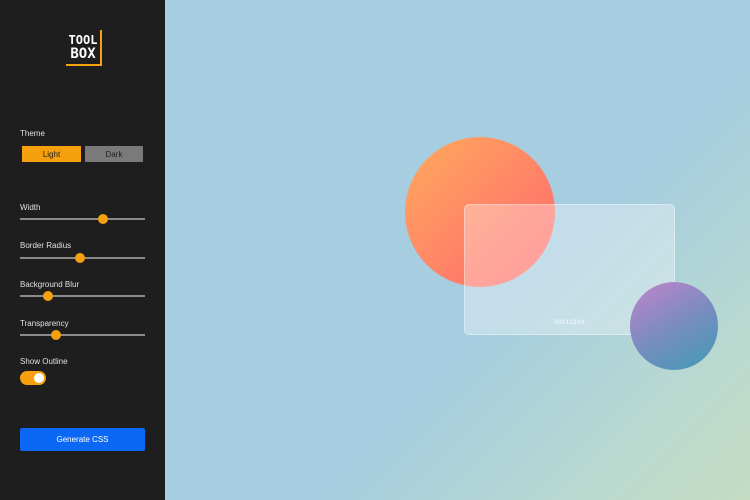  I want to click on toggle-knob, so click(39, 378).